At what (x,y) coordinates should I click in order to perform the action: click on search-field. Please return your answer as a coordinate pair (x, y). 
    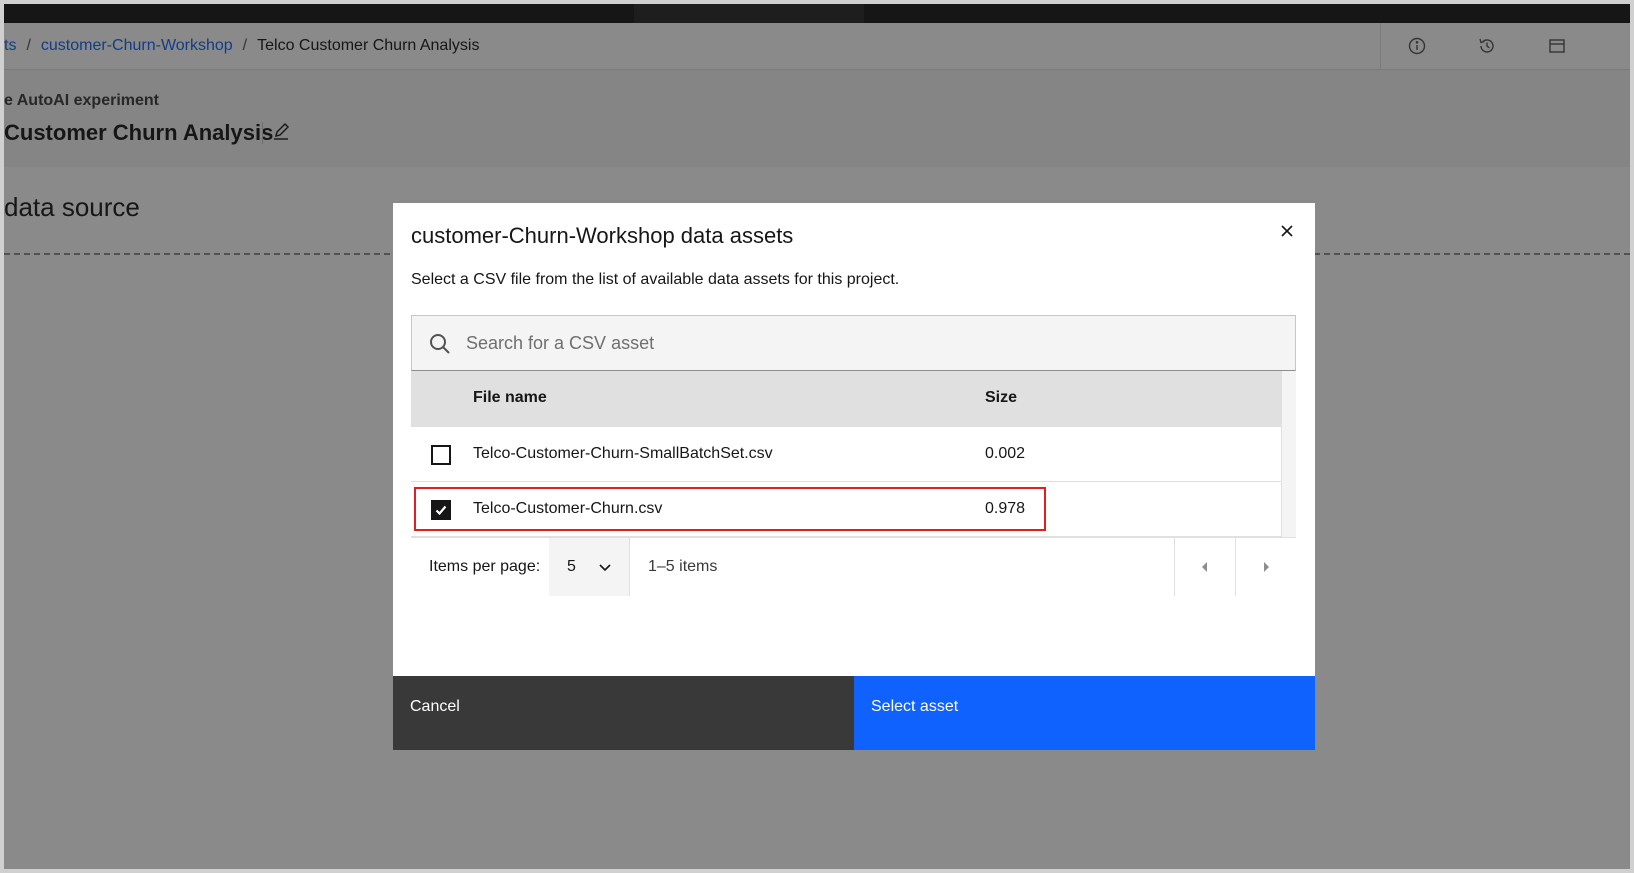
    Looking at the image, I should click on (853, 343).